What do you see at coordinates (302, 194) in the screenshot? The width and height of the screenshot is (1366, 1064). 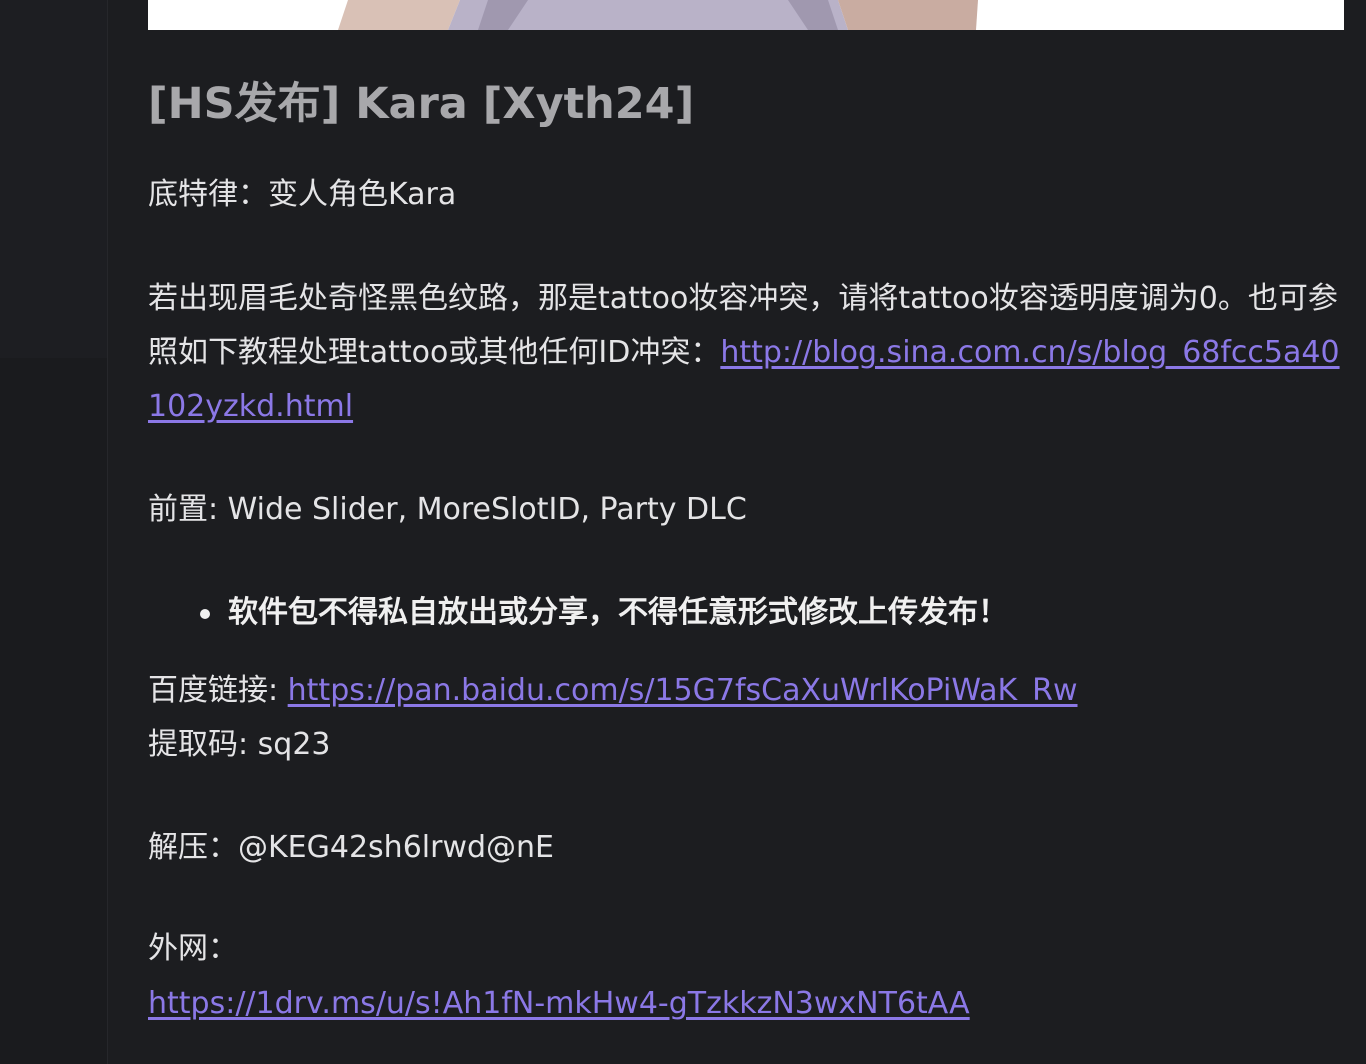 I see `character-line: 底特律：变人角色Kara` at bounding box center [302, 194].